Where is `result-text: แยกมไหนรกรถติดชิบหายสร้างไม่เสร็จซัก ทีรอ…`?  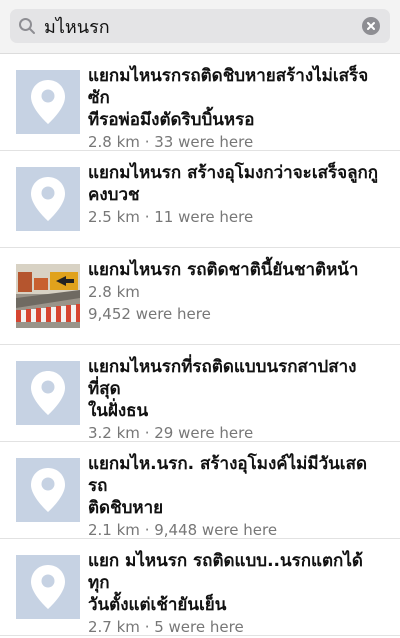
result-text: แยกมไหนรกรถติดชิบหายสร้างไม่เสร็จซัก ทีรอ… is located at coordinates (236, 109).